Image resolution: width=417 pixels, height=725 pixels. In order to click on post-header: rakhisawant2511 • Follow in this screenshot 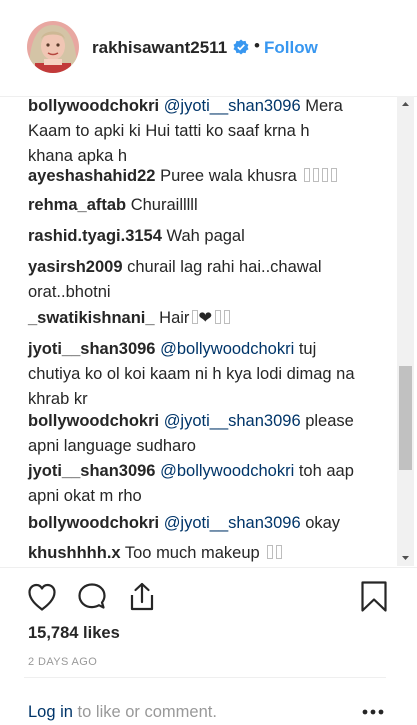, I will do `click(208, 48)`.